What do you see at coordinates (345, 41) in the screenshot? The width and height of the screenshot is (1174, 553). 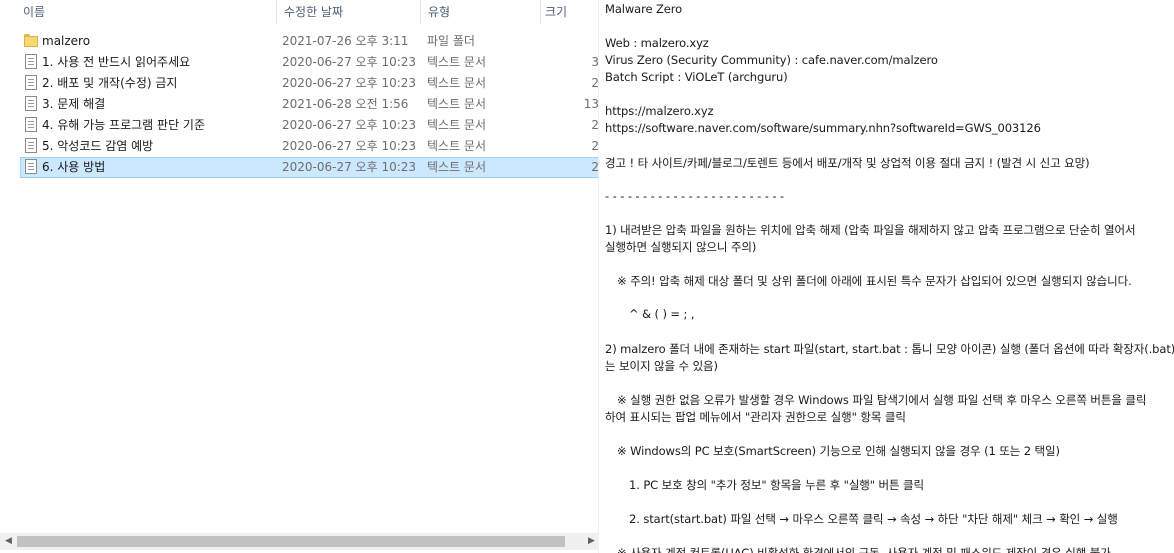 I see `file-date: 2021-07-26 오후 3:11` at bounding box center [345, 41].